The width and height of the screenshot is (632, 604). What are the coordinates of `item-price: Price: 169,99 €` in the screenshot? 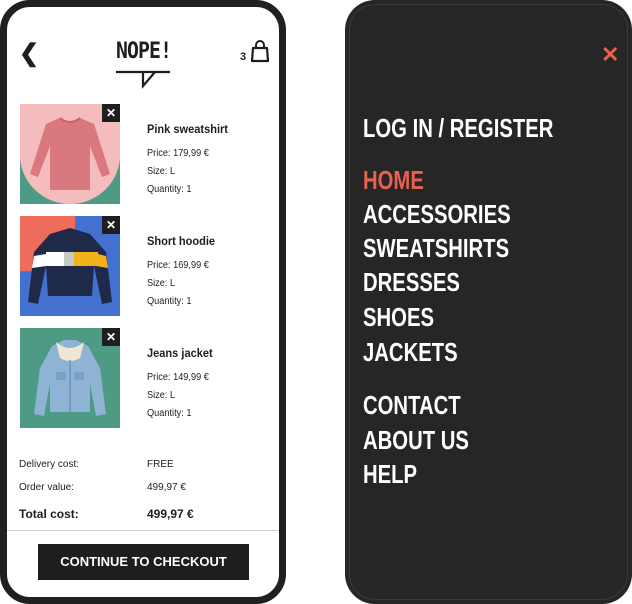 It's located at (178, 265).